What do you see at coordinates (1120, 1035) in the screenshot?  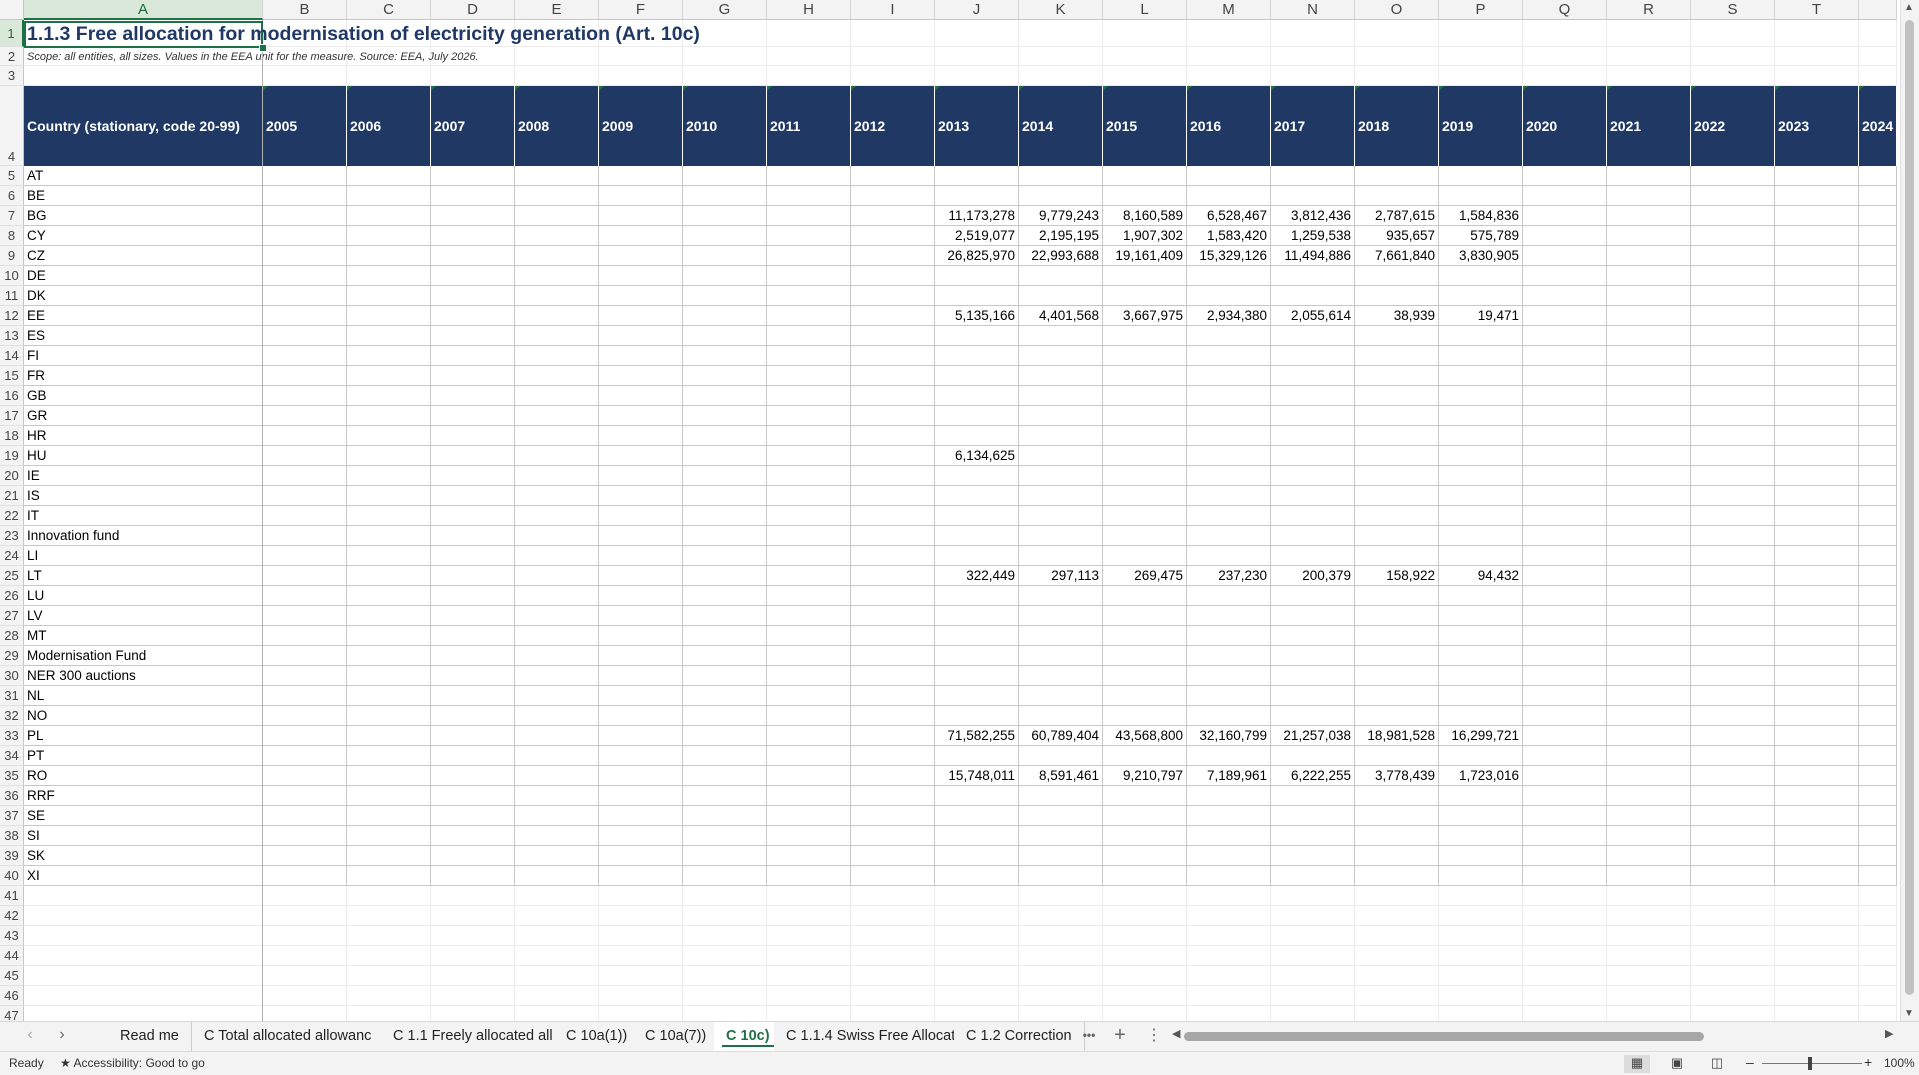 I see `add-sheet-button: +` at bounding box center [1120, 1035].